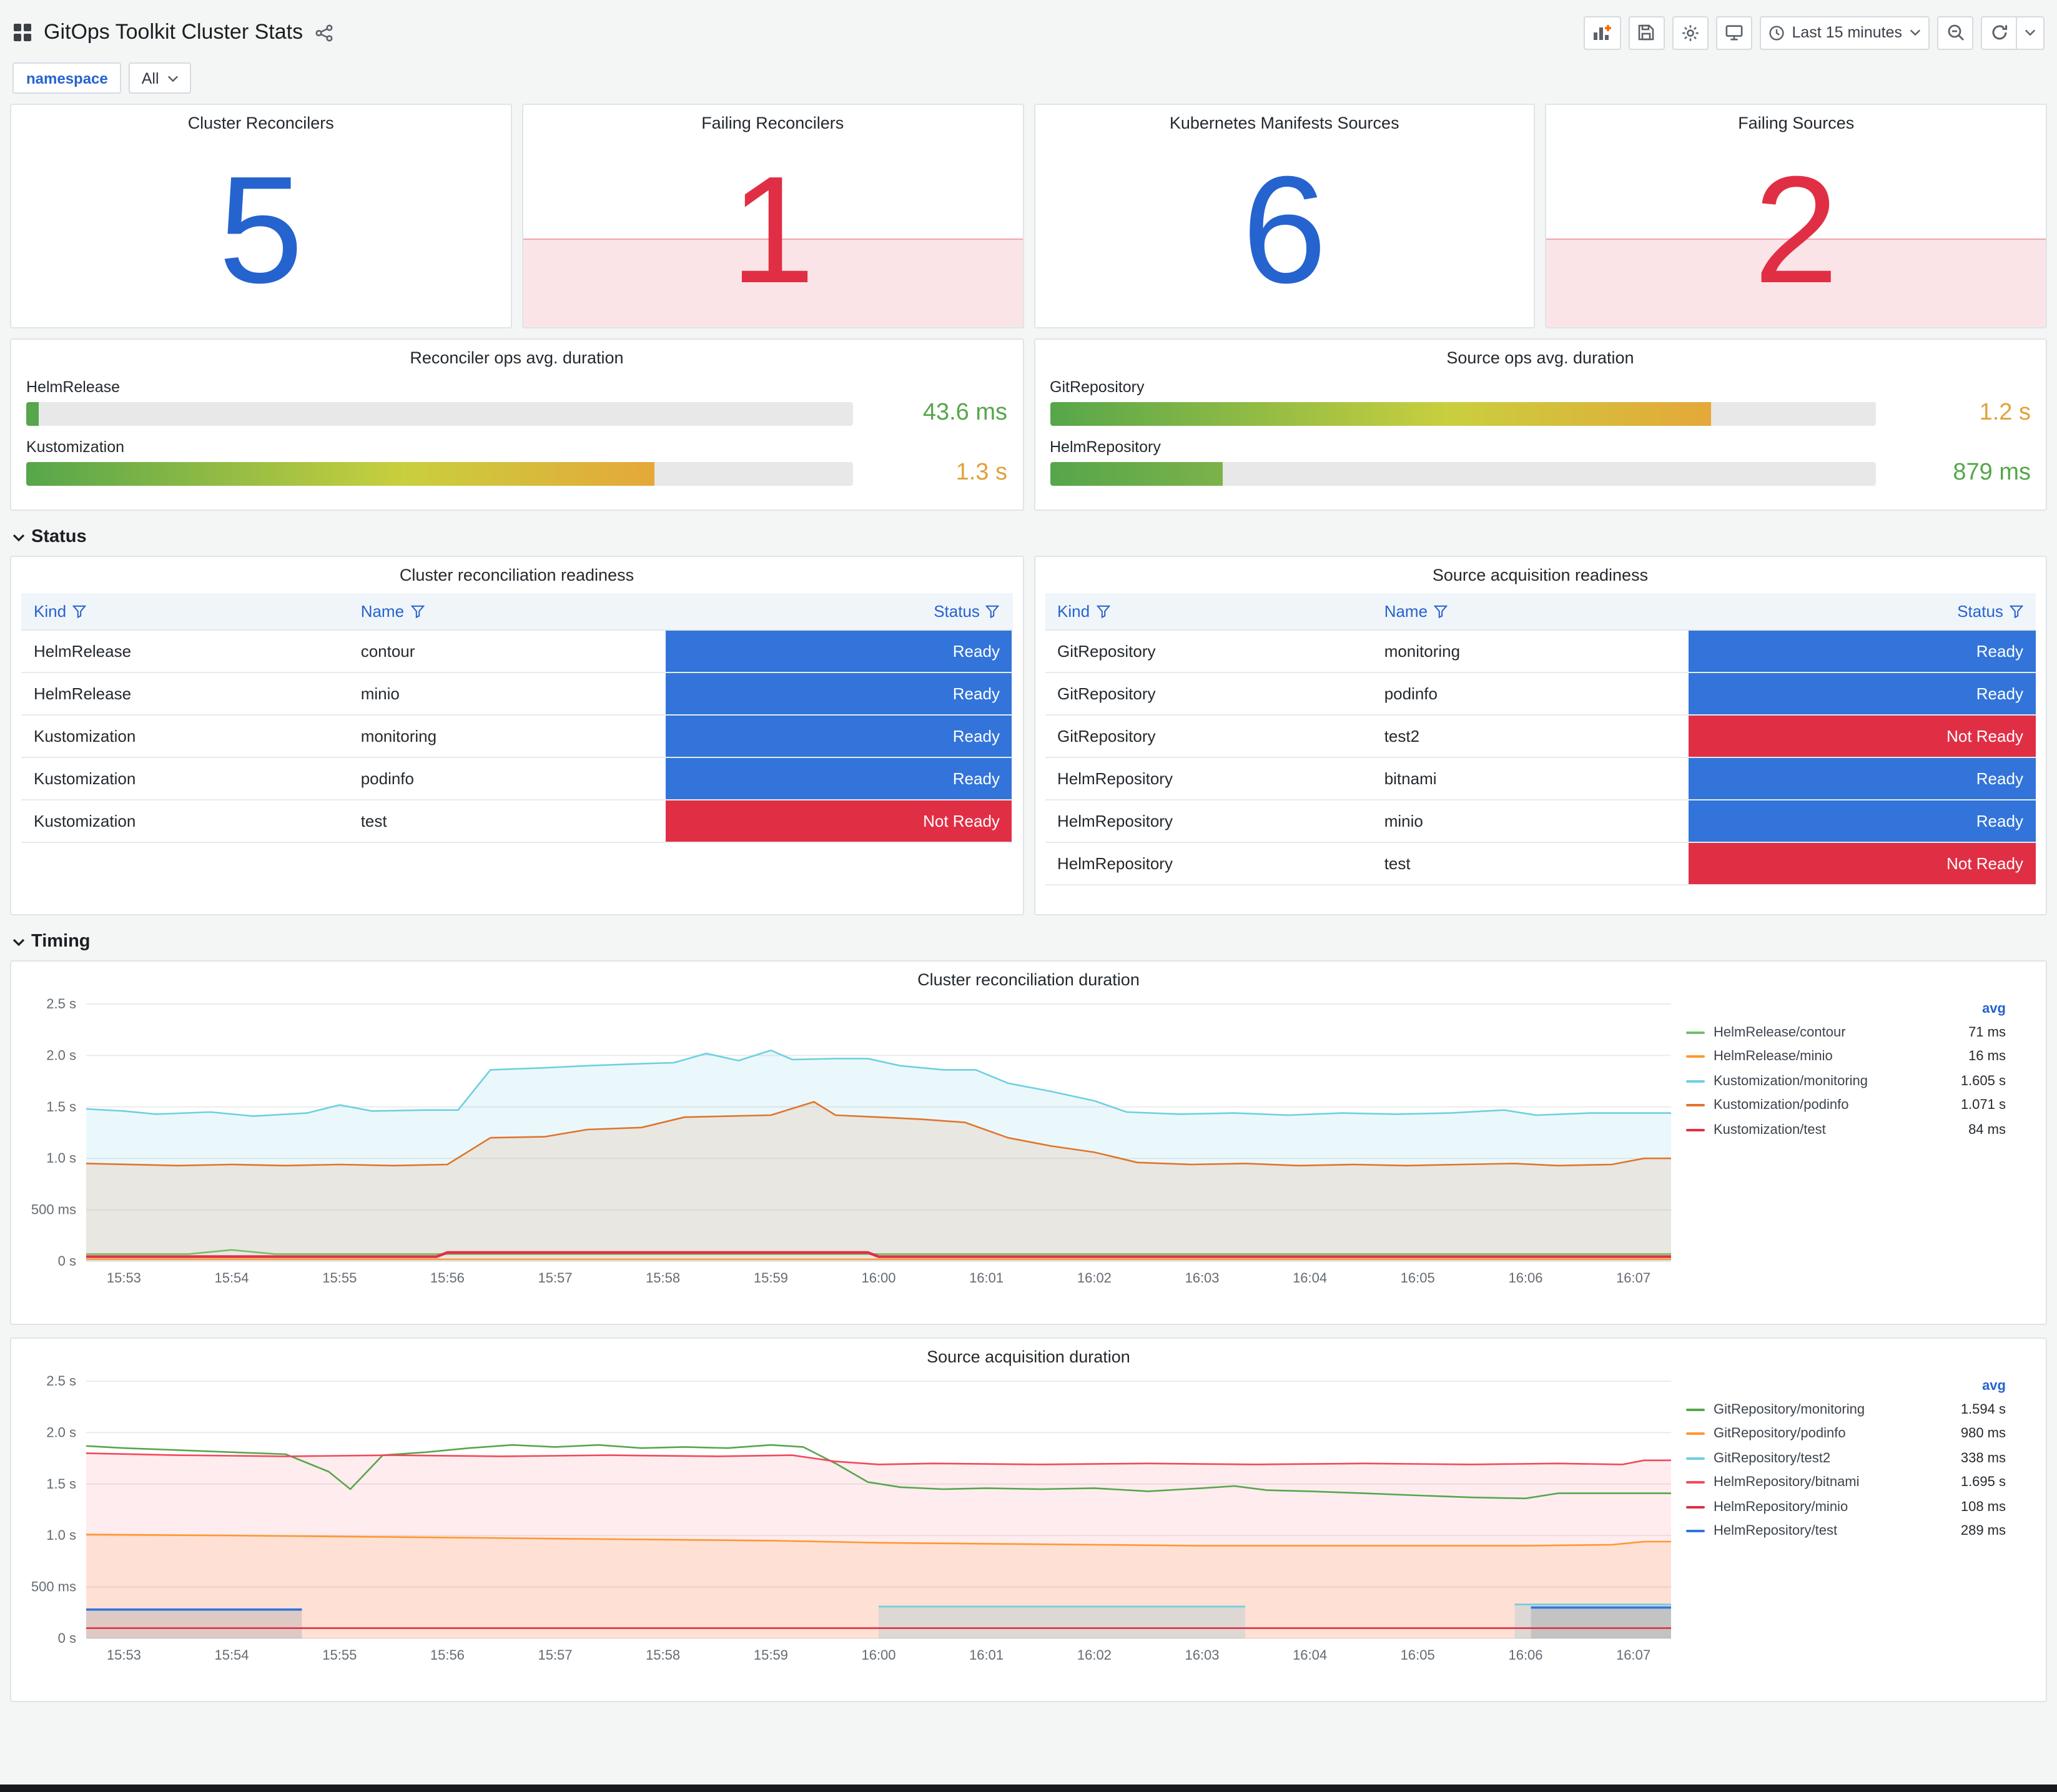 The image size is (2057, 1792). I want to click on svg-text: 1.0 s, so click(61, 1158).